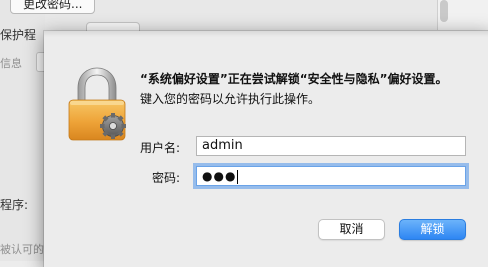 The width and height of the screenshot is (488, 267). What do you see at coordinates (219, 176) in the screenshot?
I see `password-dots: ●●●` at bounding box center [219, 176].